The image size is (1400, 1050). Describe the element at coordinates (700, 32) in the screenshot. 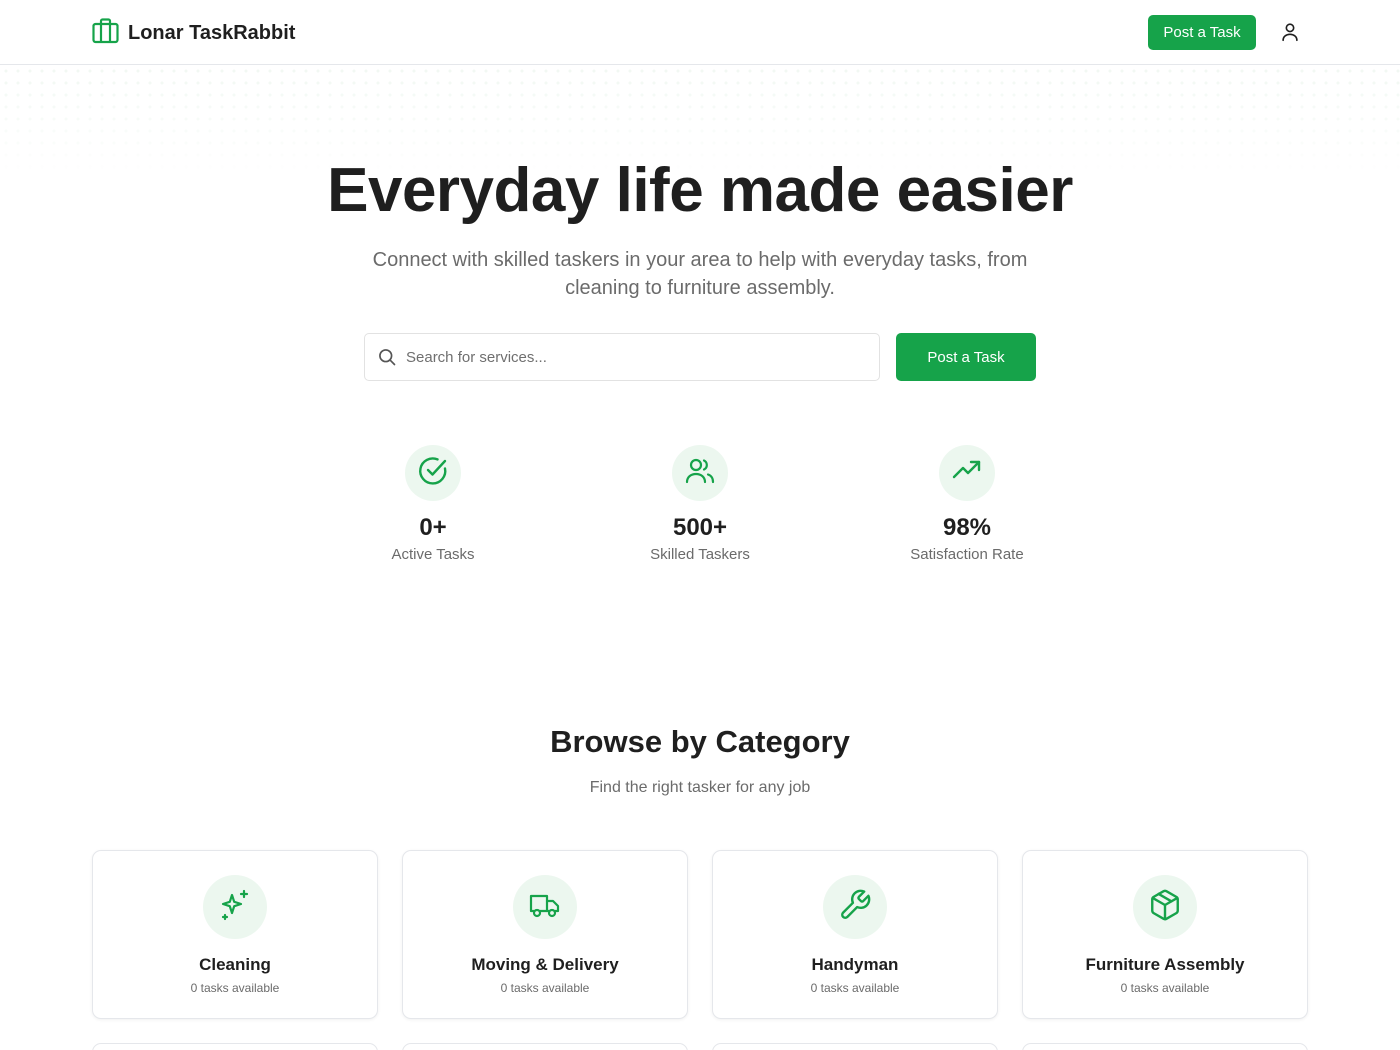

I see `top-nav: Lonar TaskRabbit Post a Task` at that location.